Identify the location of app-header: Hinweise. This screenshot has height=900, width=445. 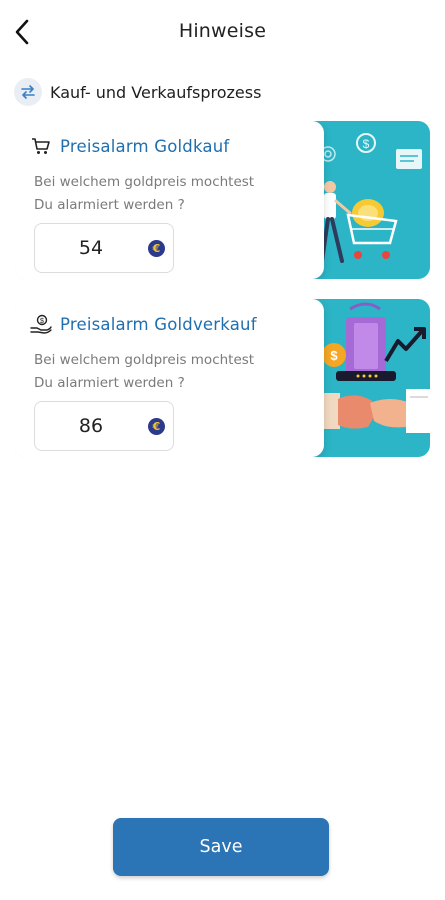
(222, 32).